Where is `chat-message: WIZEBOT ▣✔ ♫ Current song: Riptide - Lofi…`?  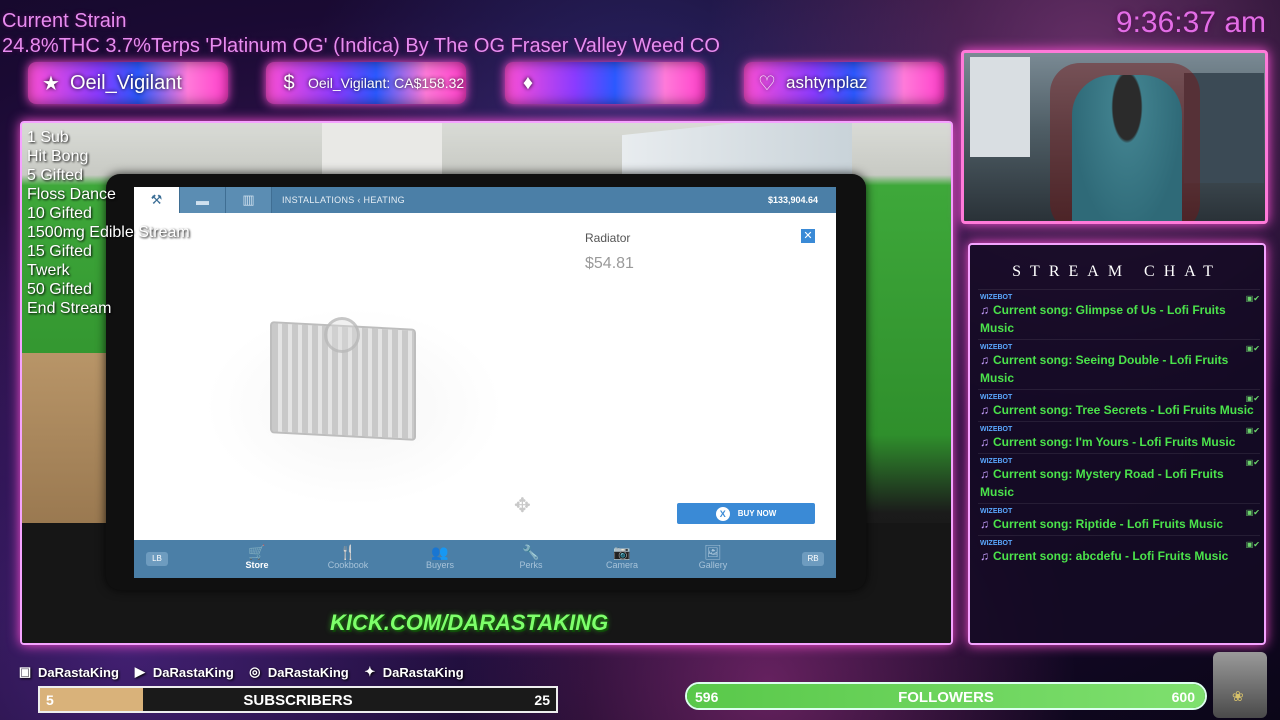 chat-message: WIZEBOT ▣✔ ♫ Current song: Riptide - Lofi… is located at coordinates (1119, 519).